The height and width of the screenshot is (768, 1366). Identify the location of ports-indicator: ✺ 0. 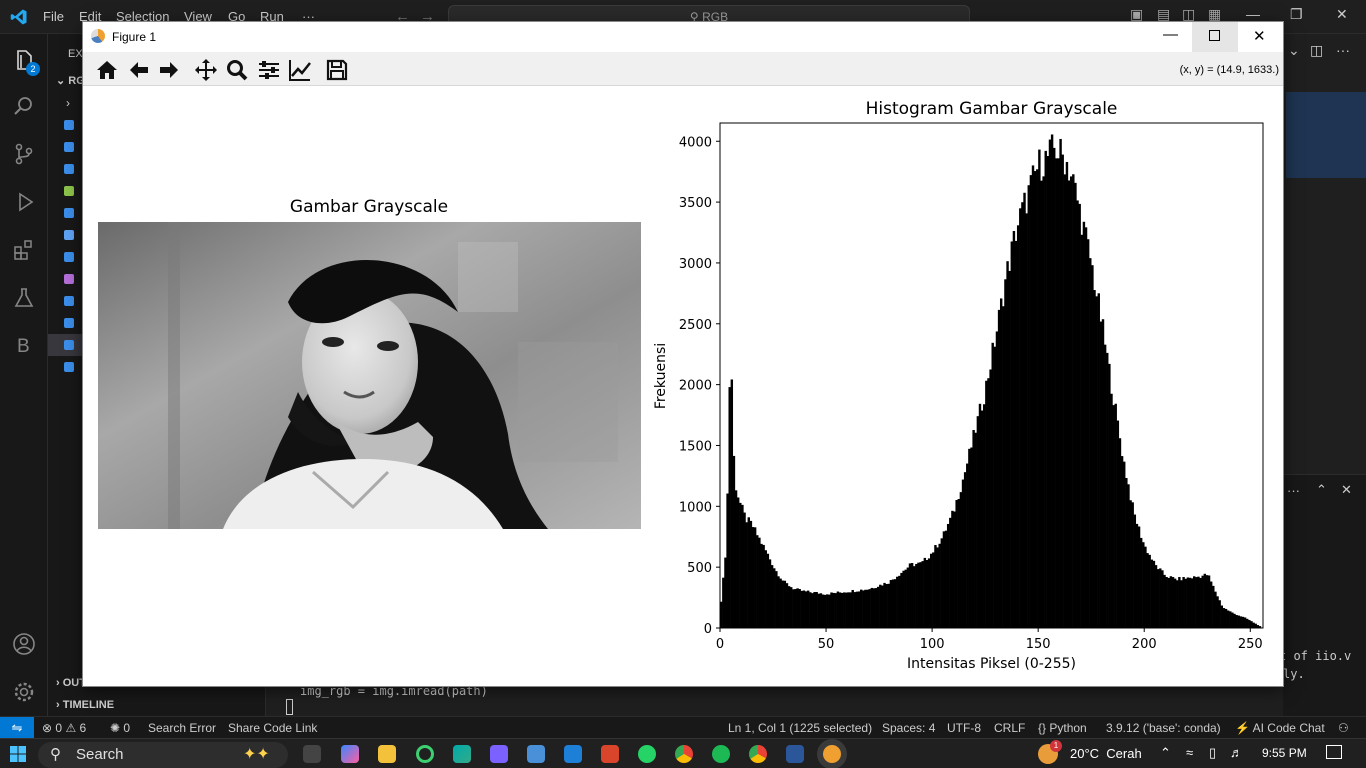
(120, 728).